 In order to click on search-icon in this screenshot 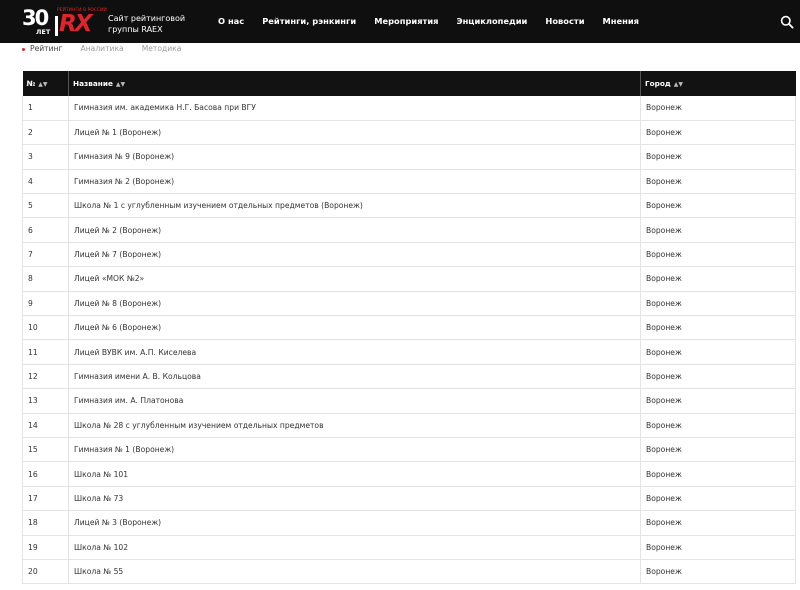, I will do `click(787, 22)`.